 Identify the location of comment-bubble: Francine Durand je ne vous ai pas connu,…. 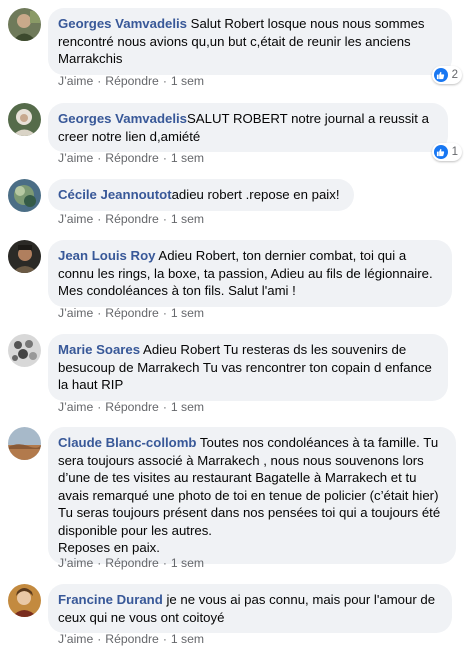
(250, 608).